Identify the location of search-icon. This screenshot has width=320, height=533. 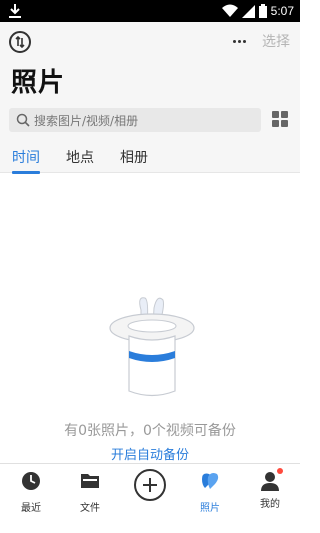
(23, 120).